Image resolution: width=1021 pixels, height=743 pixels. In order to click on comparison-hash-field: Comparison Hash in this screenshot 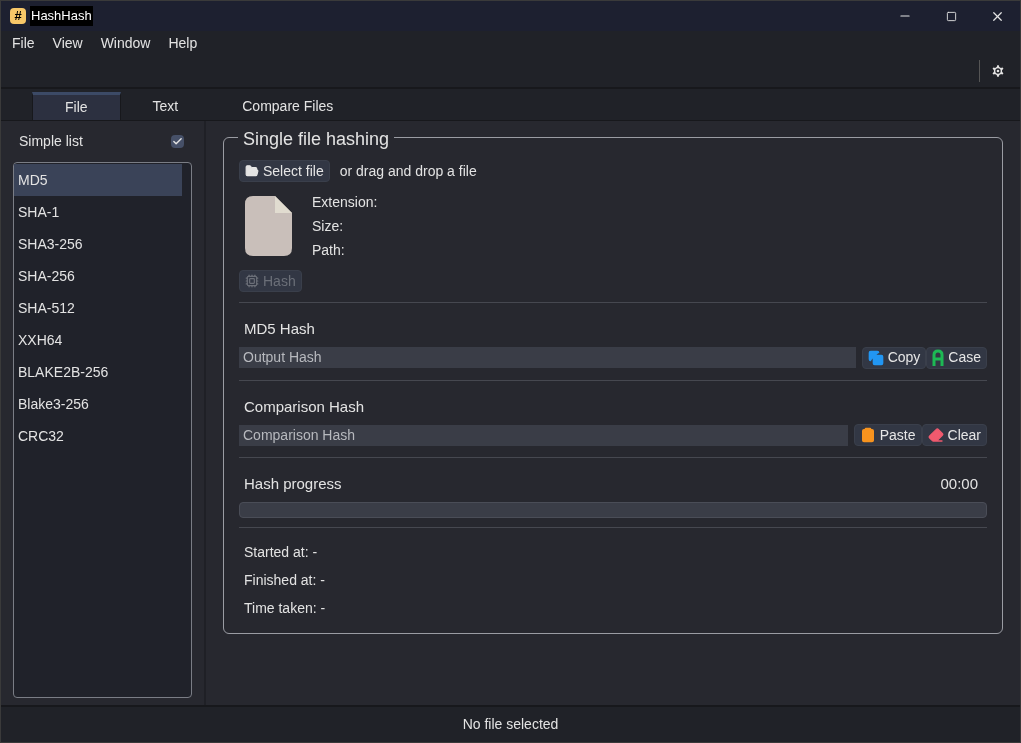, I will do `click(543, 435)`.